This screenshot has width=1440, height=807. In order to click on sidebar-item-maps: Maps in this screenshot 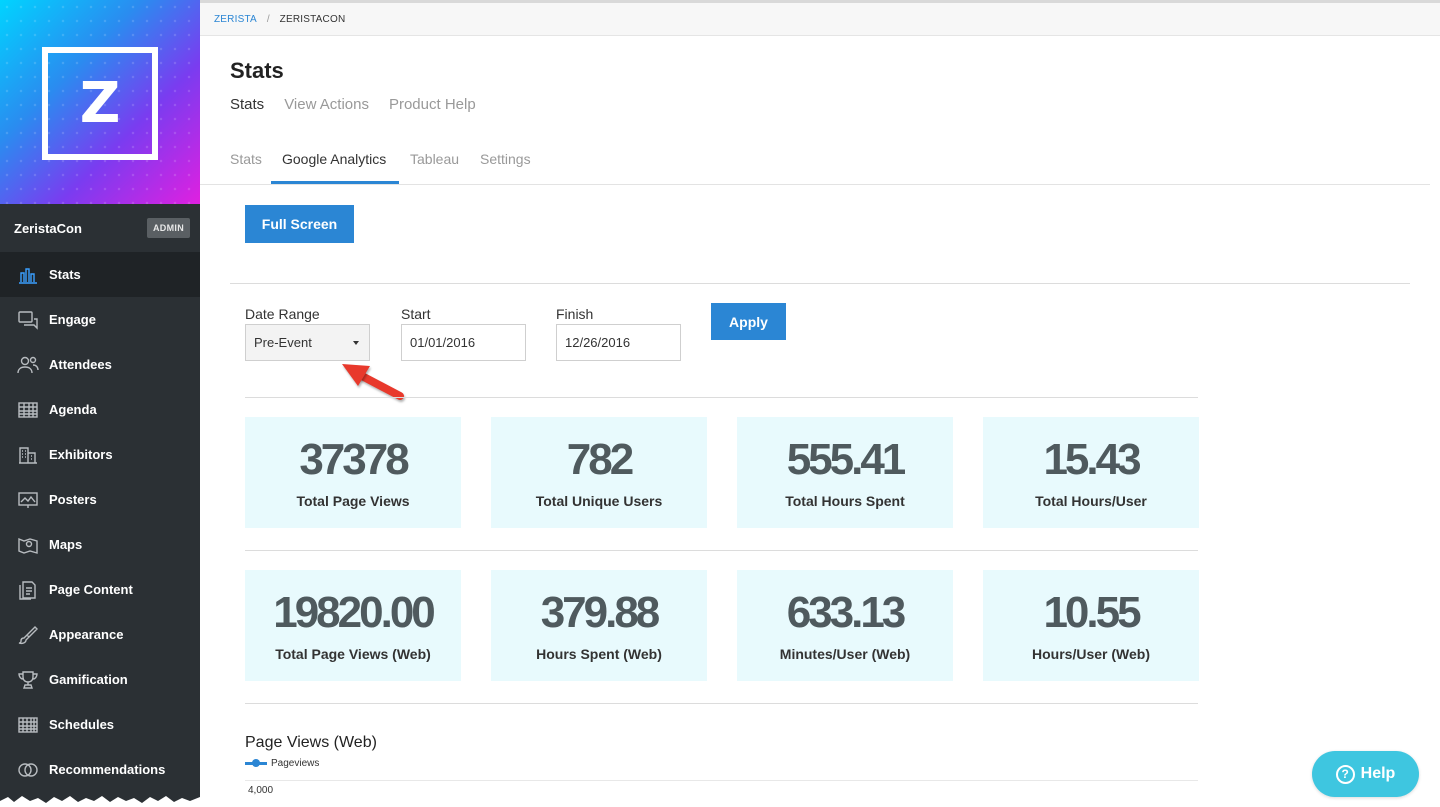, I will do `click(100, 544)`.